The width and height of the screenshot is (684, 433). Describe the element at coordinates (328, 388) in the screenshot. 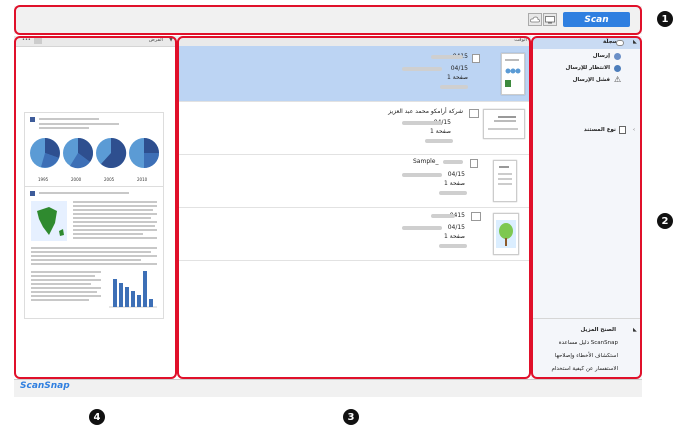

I see `footer-bar` at that location.